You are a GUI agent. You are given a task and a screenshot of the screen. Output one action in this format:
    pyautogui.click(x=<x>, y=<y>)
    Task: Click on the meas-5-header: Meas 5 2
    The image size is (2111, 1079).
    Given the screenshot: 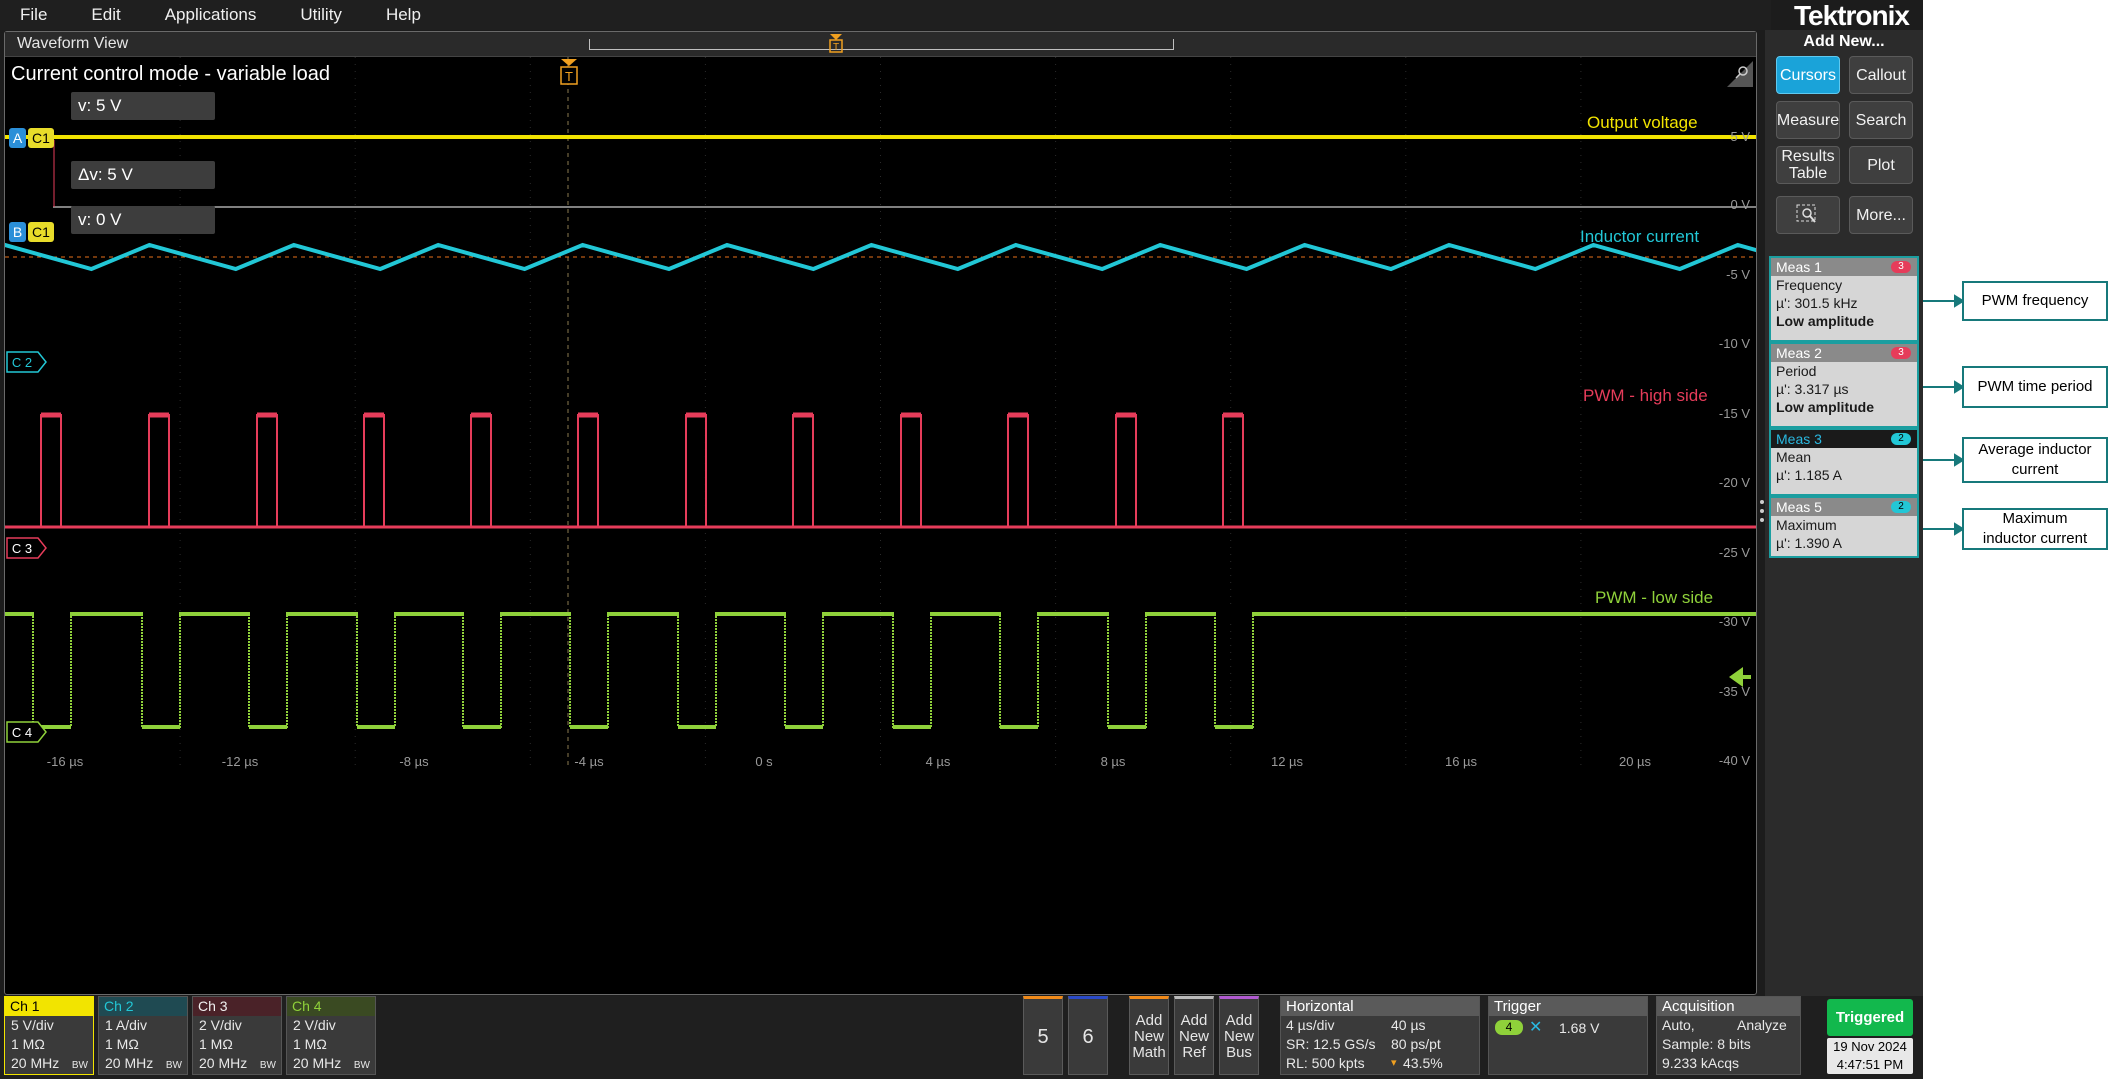 What is the action you would take?
    pyautogui.click(x=1844, y=507)
    